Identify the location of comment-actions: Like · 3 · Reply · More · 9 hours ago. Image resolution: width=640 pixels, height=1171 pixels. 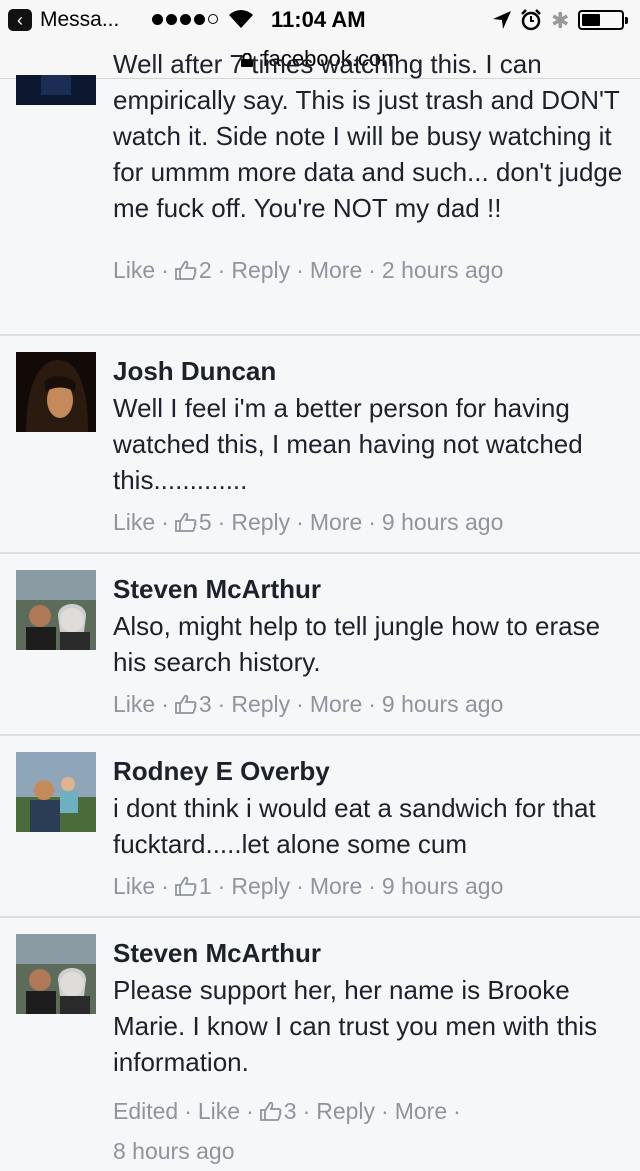
(308, 704).